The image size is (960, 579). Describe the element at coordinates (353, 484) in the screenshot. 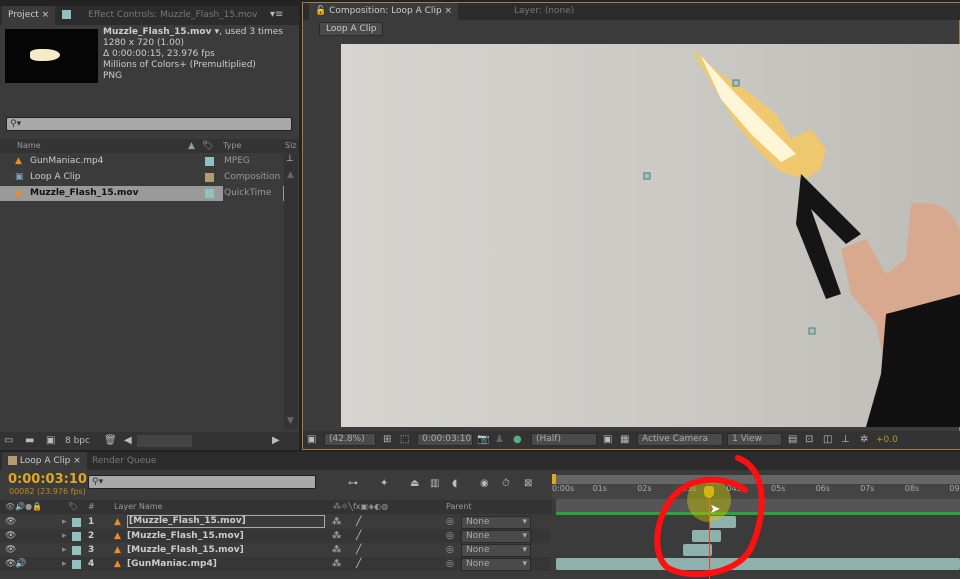

I see `composition-mini-flowchart-icon: ⊶` at that location.